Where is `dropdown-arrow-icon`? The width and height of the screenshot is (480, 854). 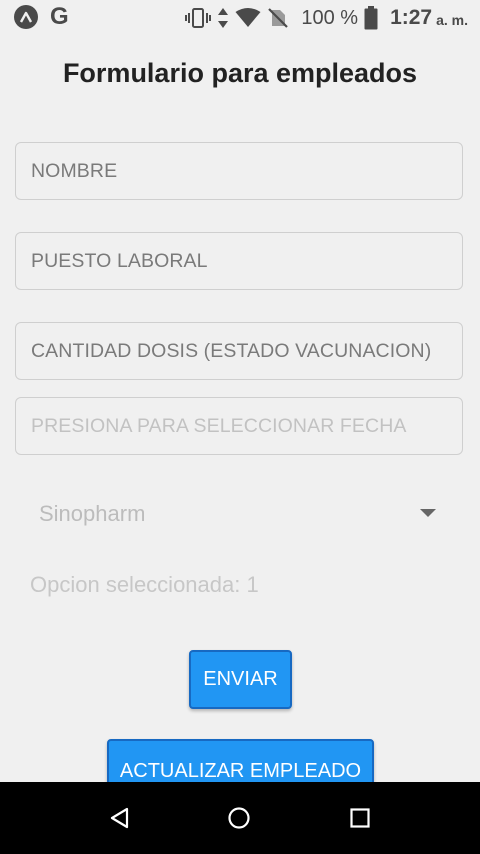 dropdown-arrow-icon is located at coordinates (428, 513).